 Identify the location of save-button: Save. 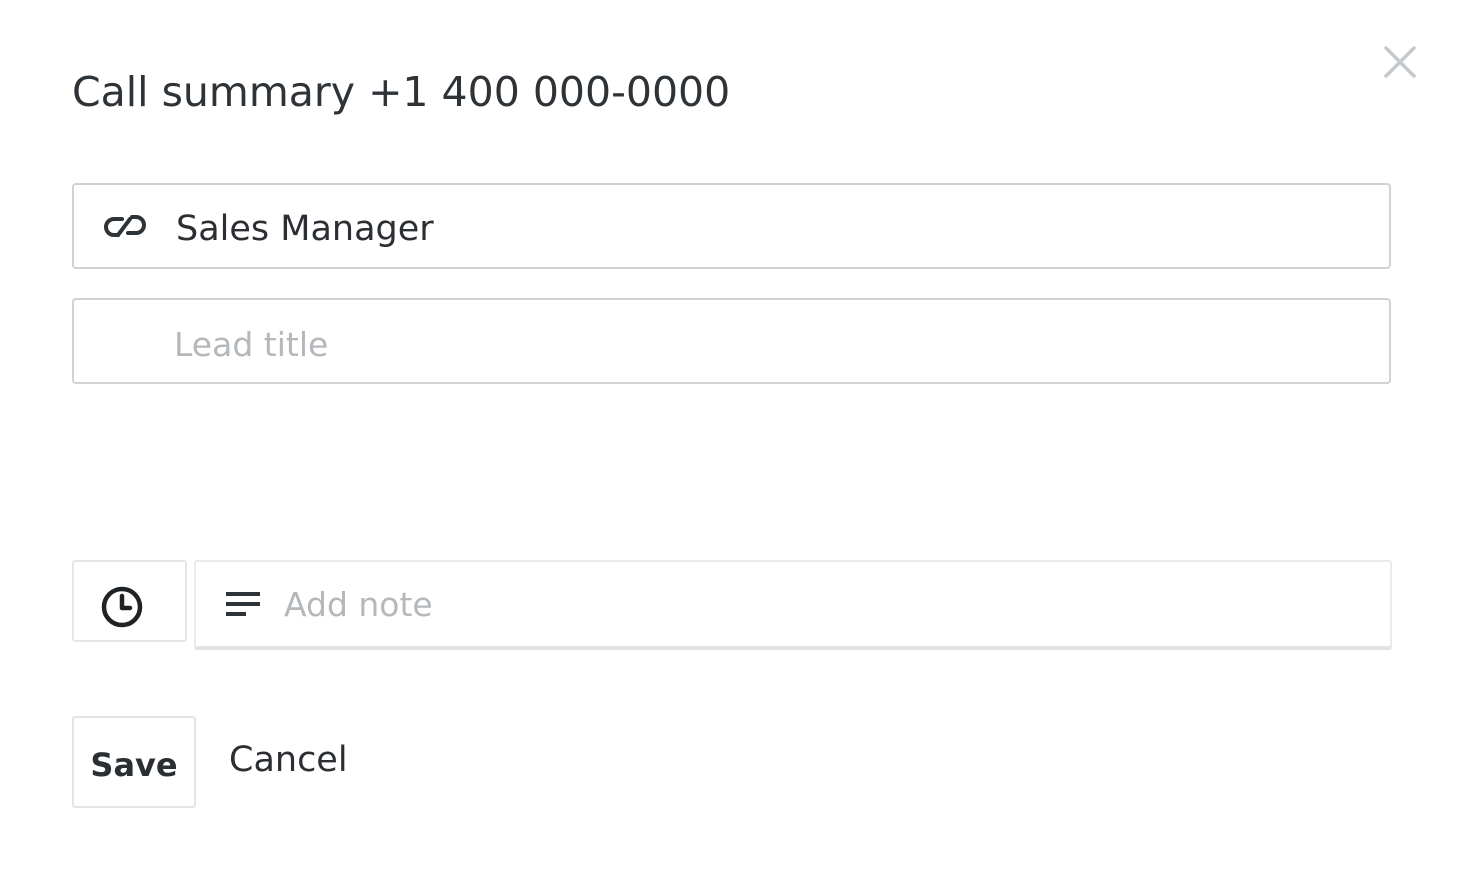
(134, 762).